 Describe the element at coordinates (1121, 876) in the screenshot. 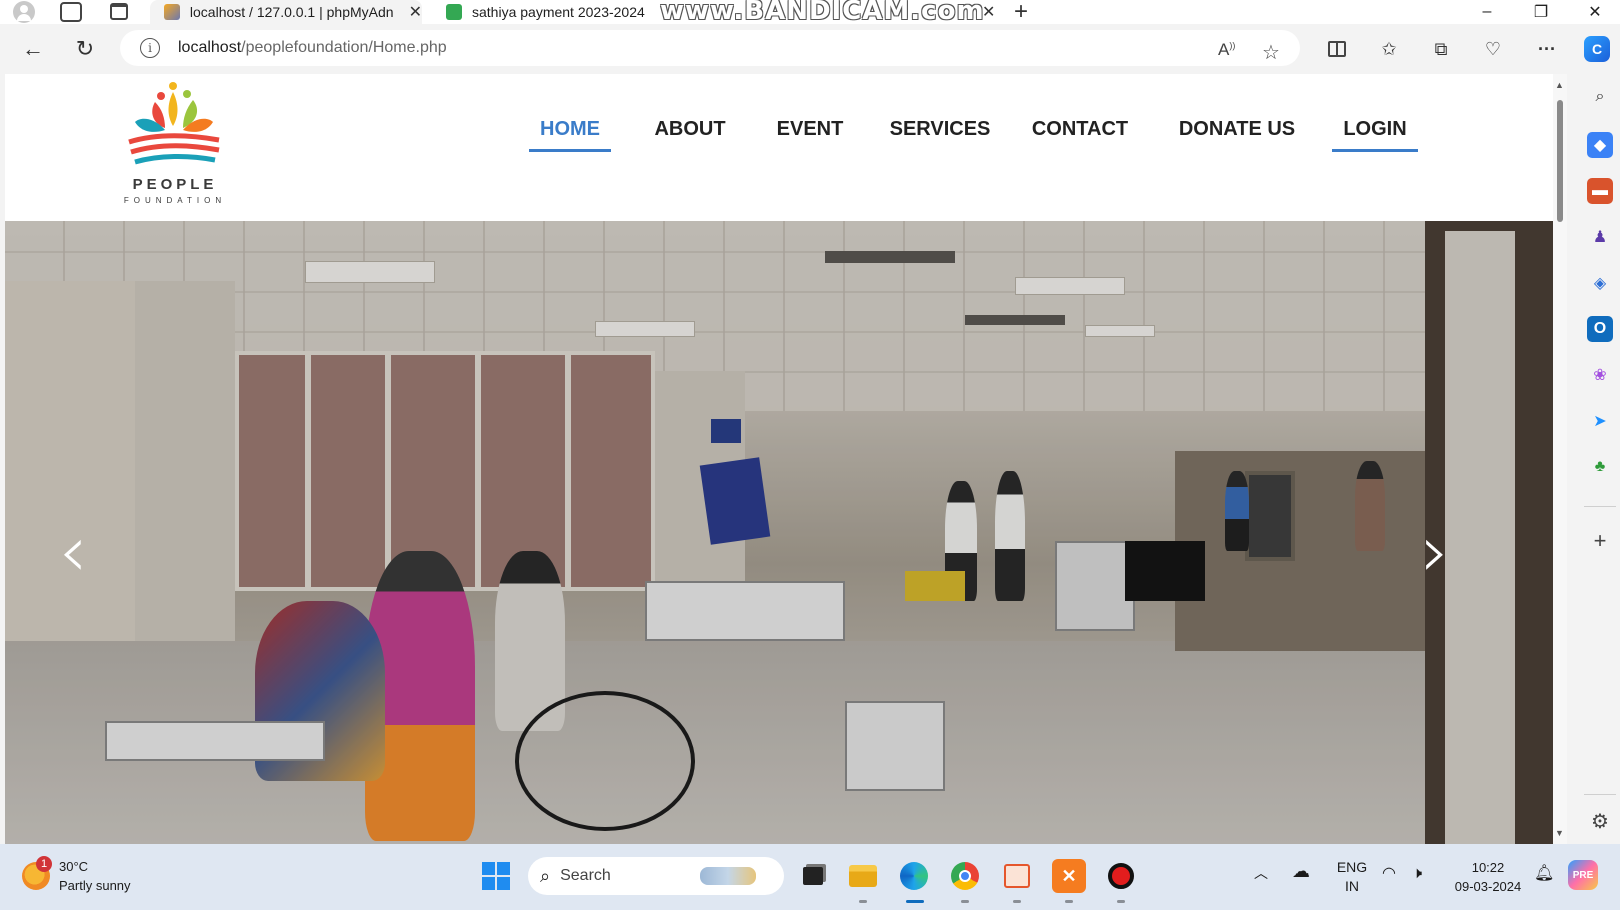

I see `bandicam-record-icon` at that location.